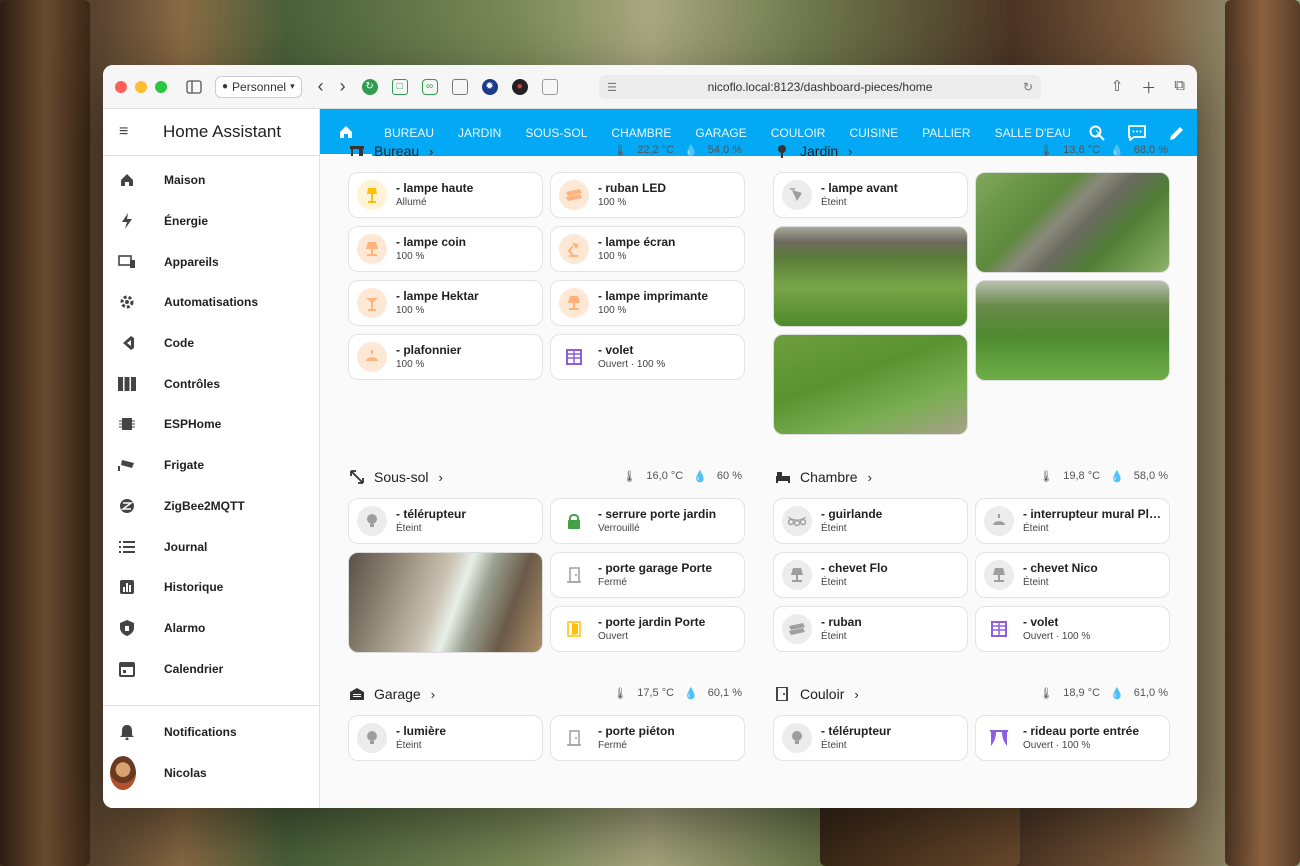 This screenshot has width=1300, height=866. What do you see at coordinates (647, 521) in the screenshot?
I see `tile-serrure-porte-jardin: - serrure porte jardin Verrouillé` at bounding box center [647, 521].